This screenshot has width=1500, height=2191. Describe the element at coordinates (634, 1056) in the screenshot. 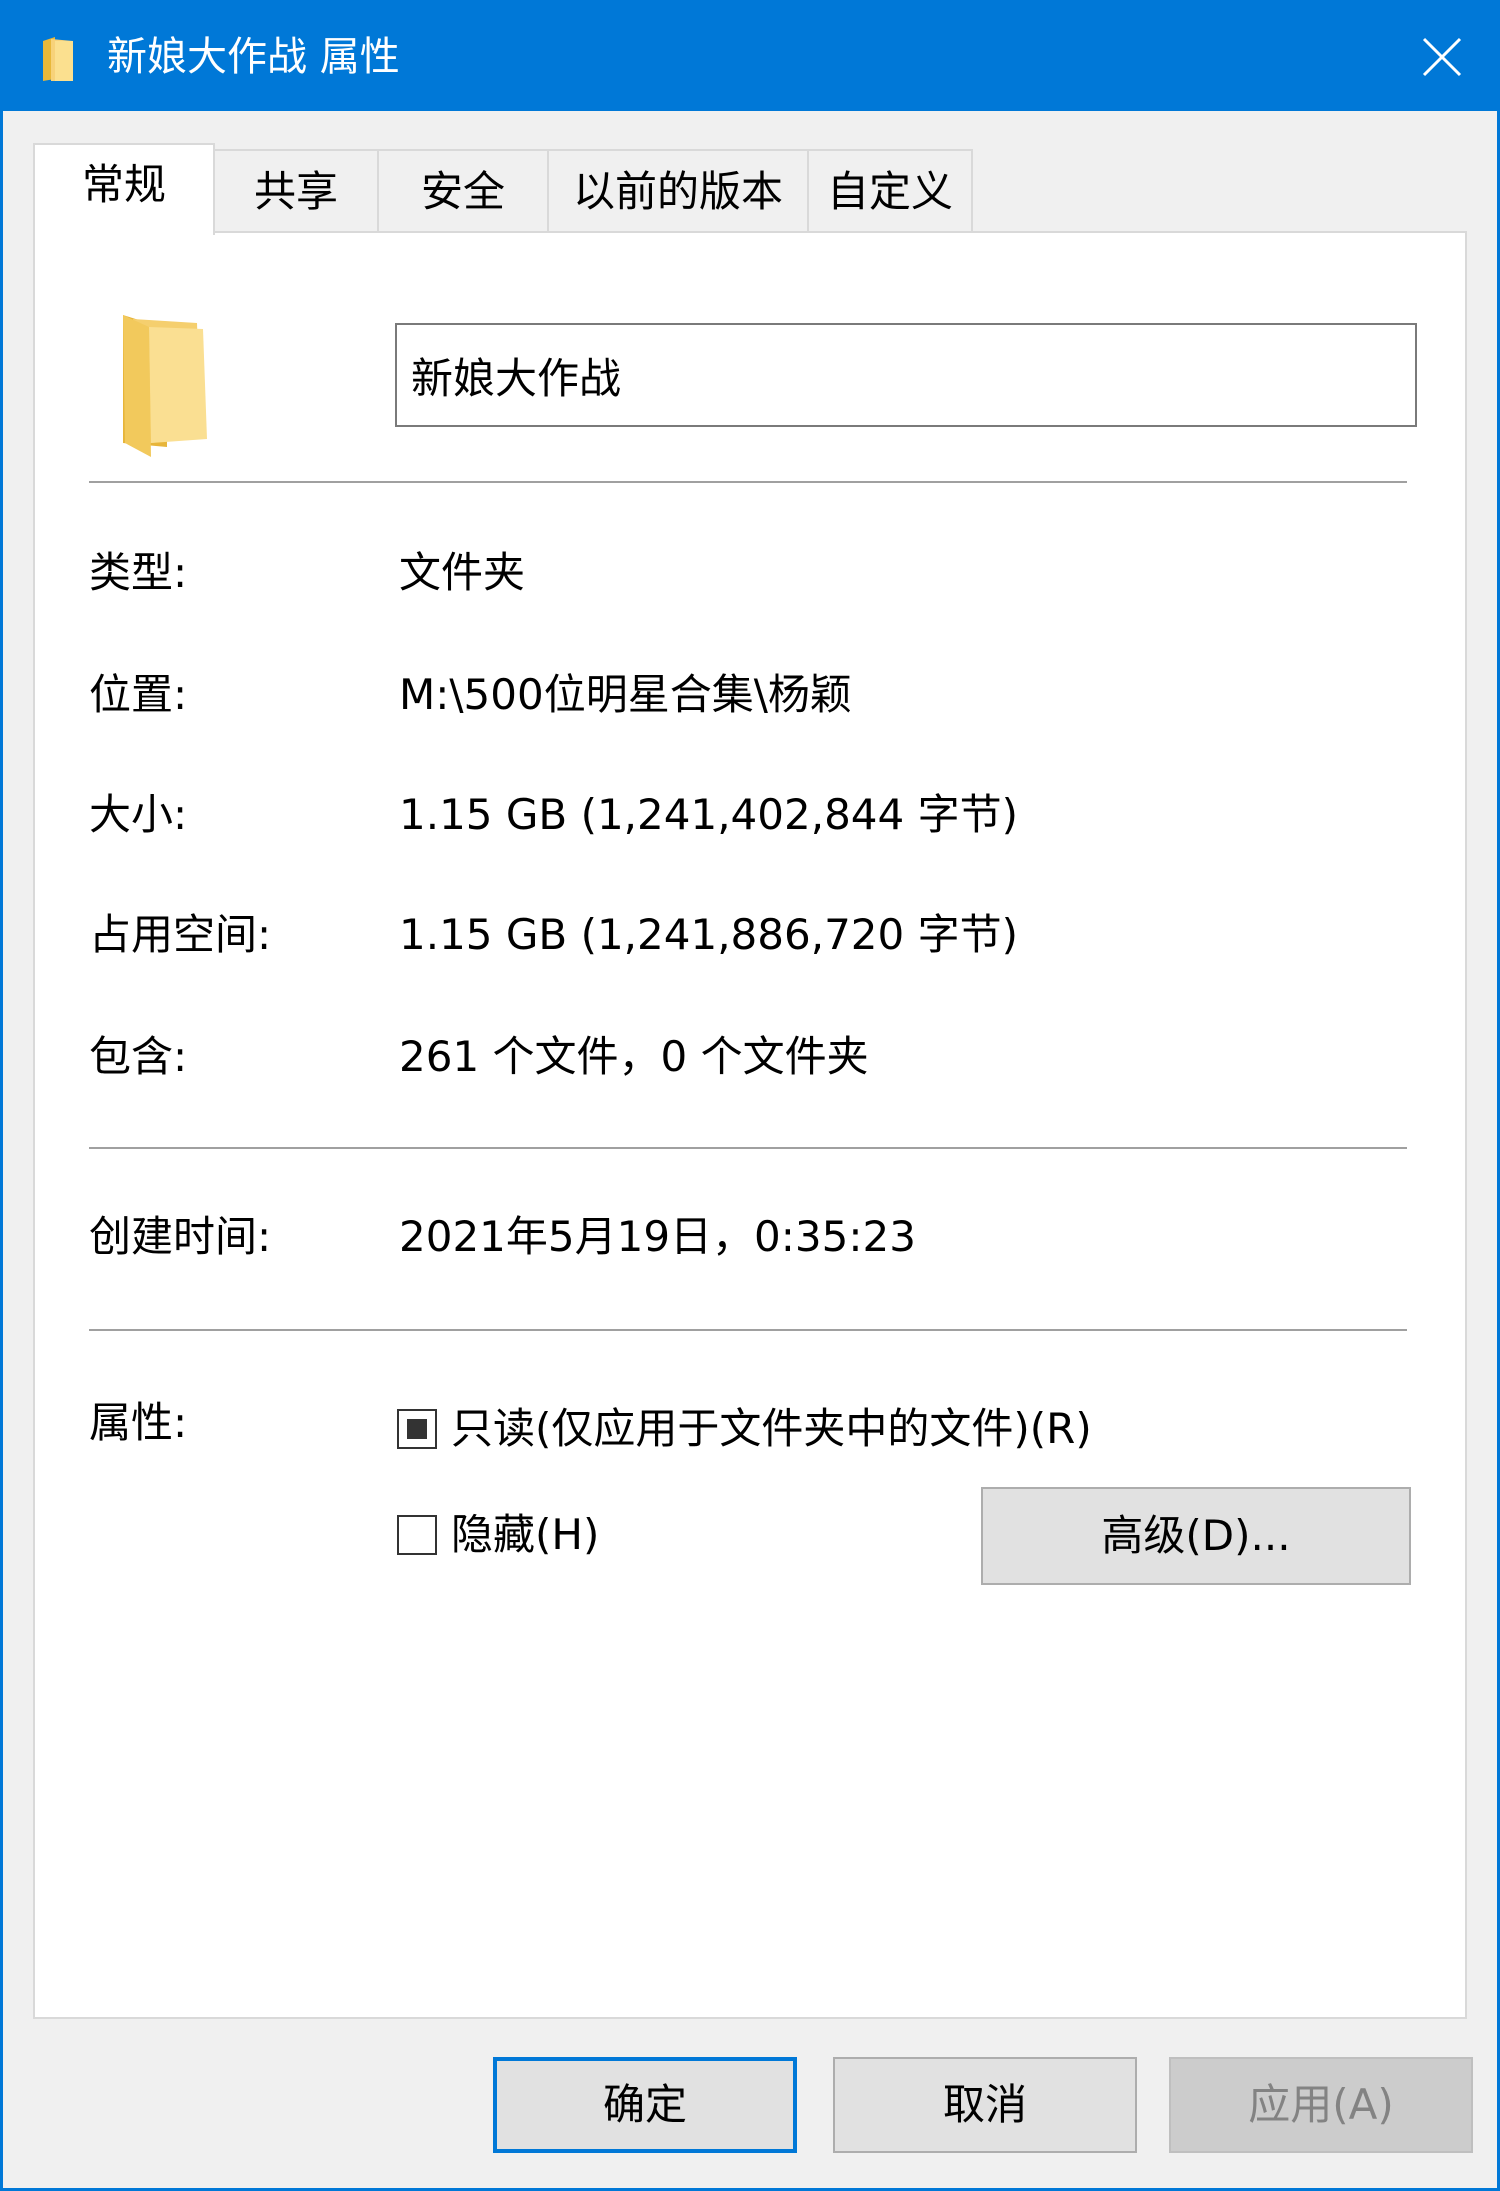

I see `contains-value: 261 个文件，0 个文件夹` at that location.